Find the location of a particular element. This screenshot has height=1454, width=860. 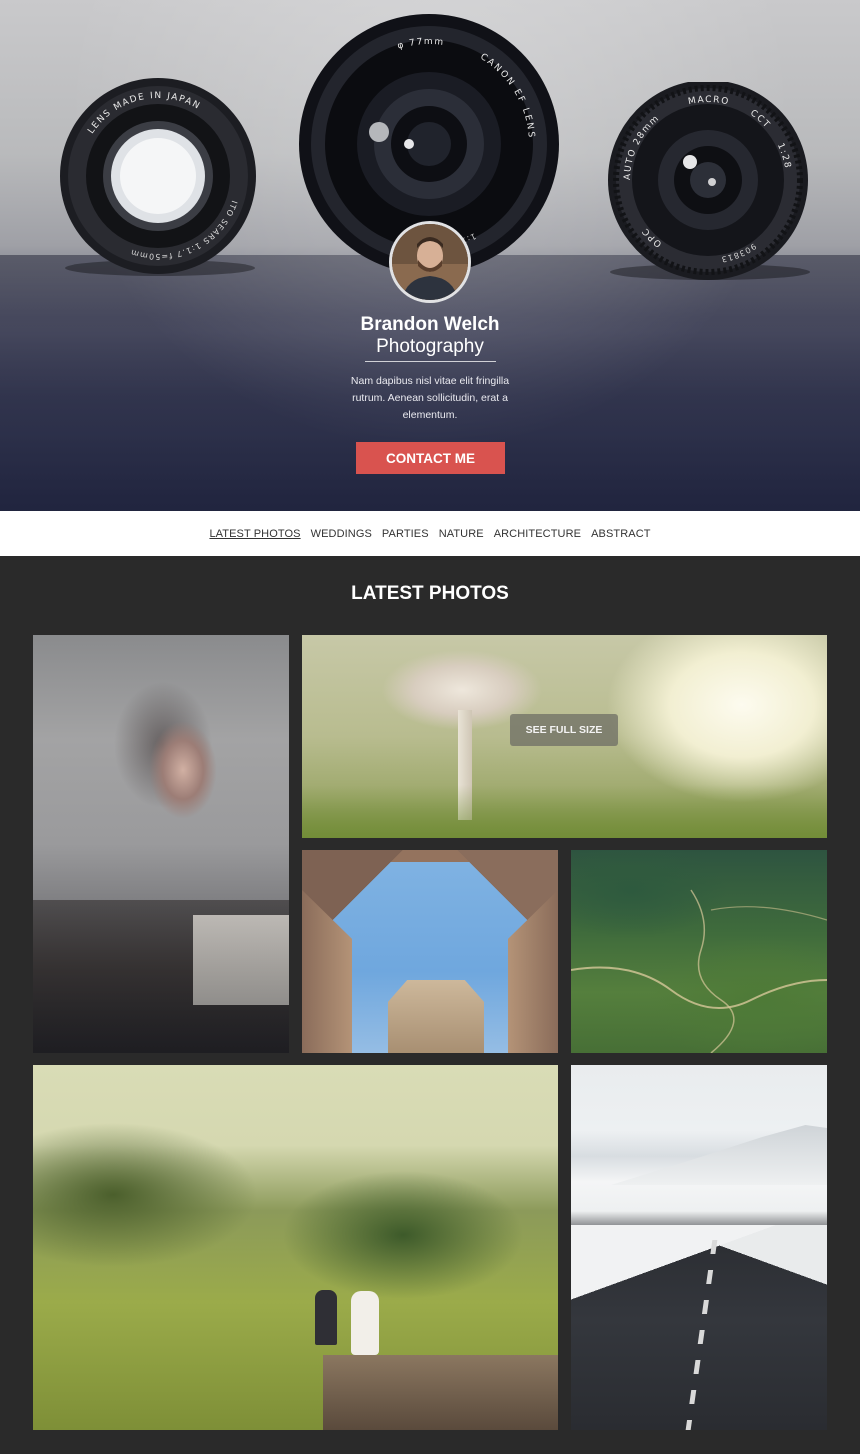

brand-subtitle: Photography is located at coordinates (430, 346).